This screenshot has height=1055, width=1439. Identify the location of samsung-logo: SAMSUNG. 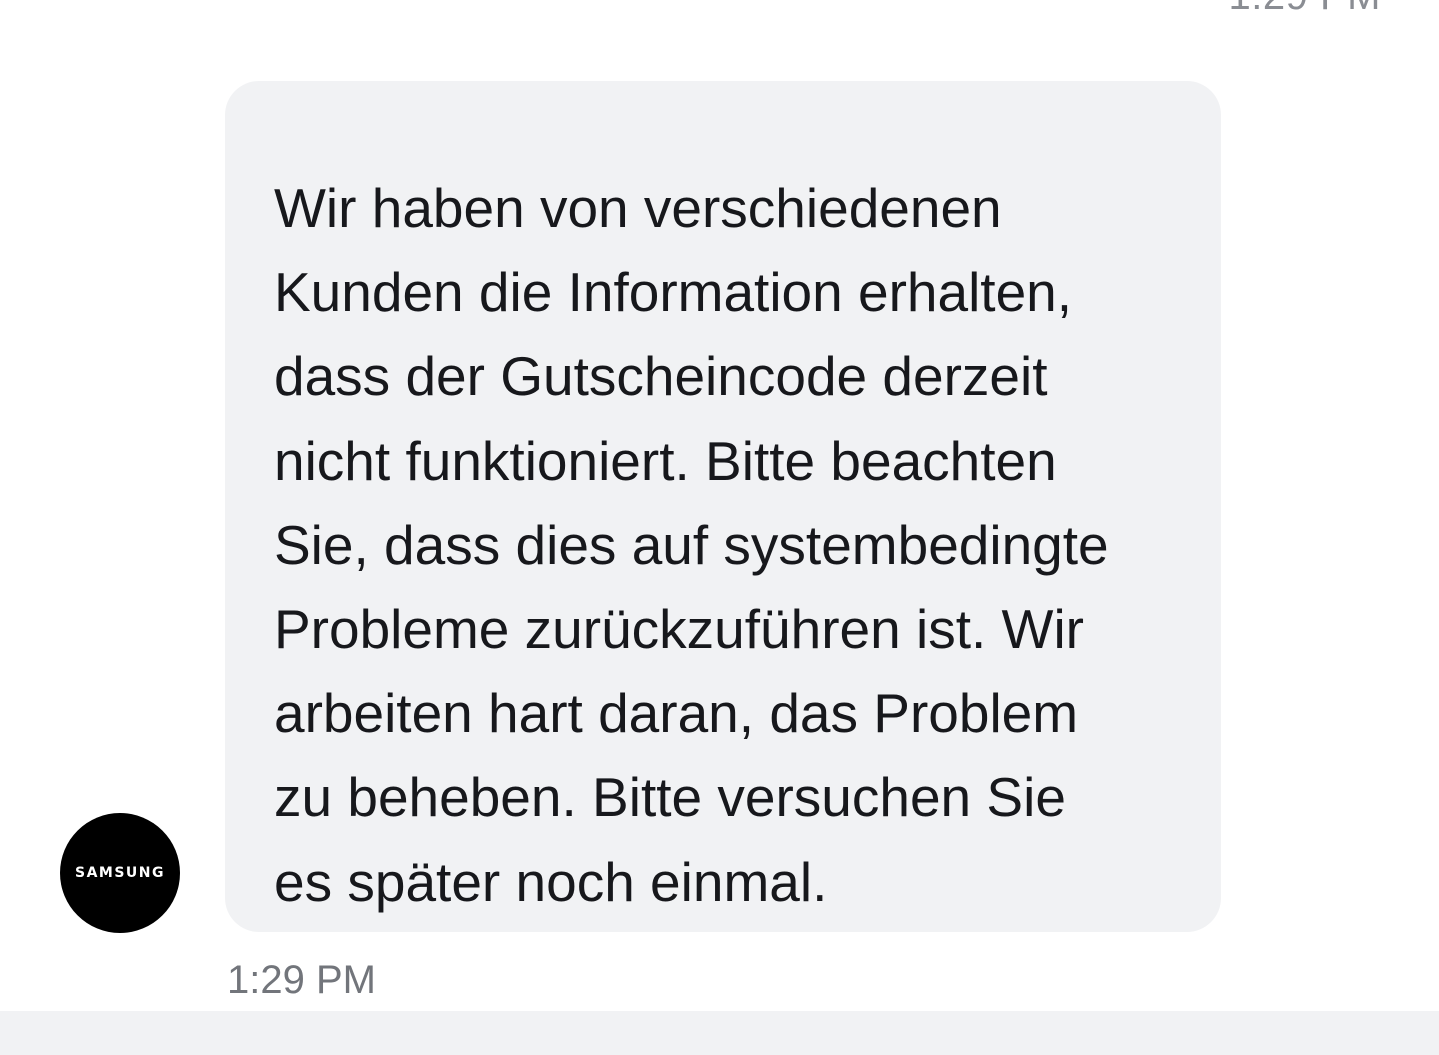
(119, 873).